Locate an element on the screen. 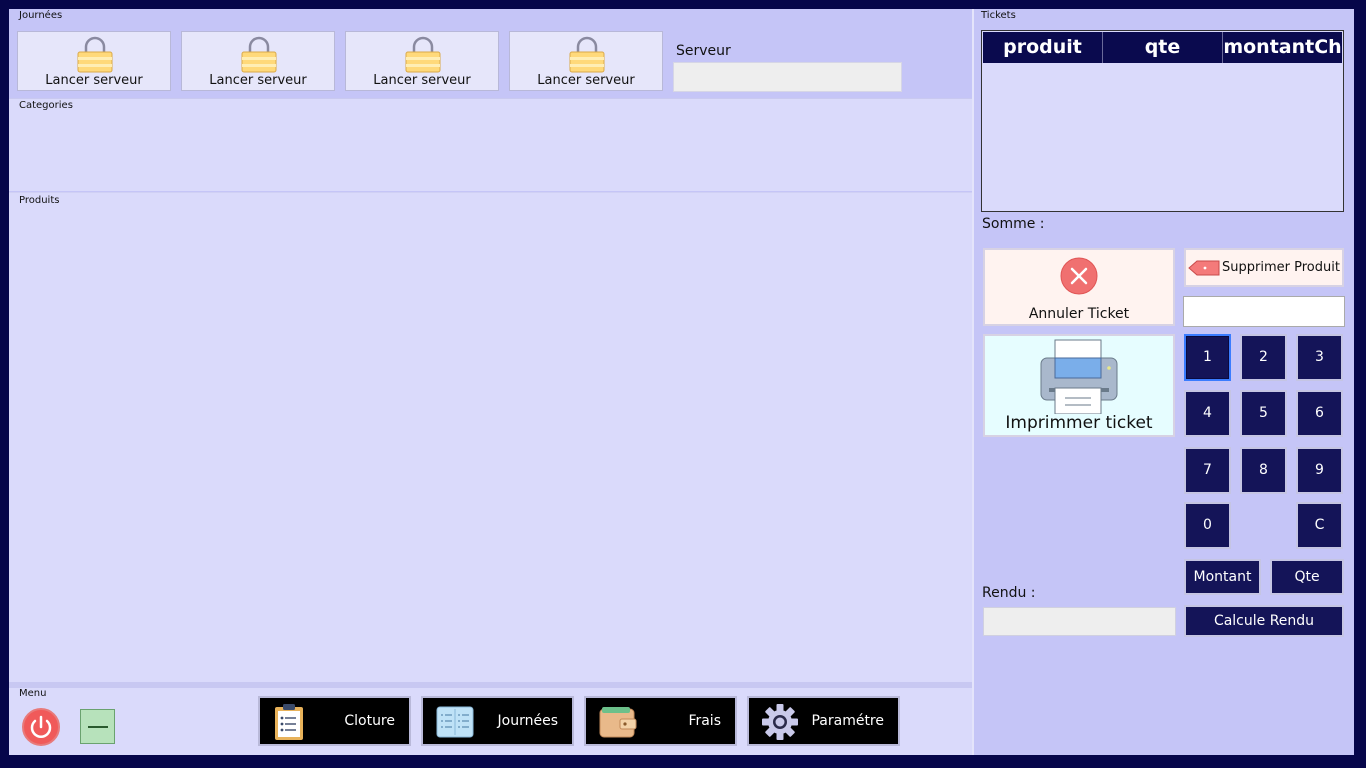 The height and width of the screenshot is (768, 1366). categories-title: Categories is located at coordinates (46, 105).